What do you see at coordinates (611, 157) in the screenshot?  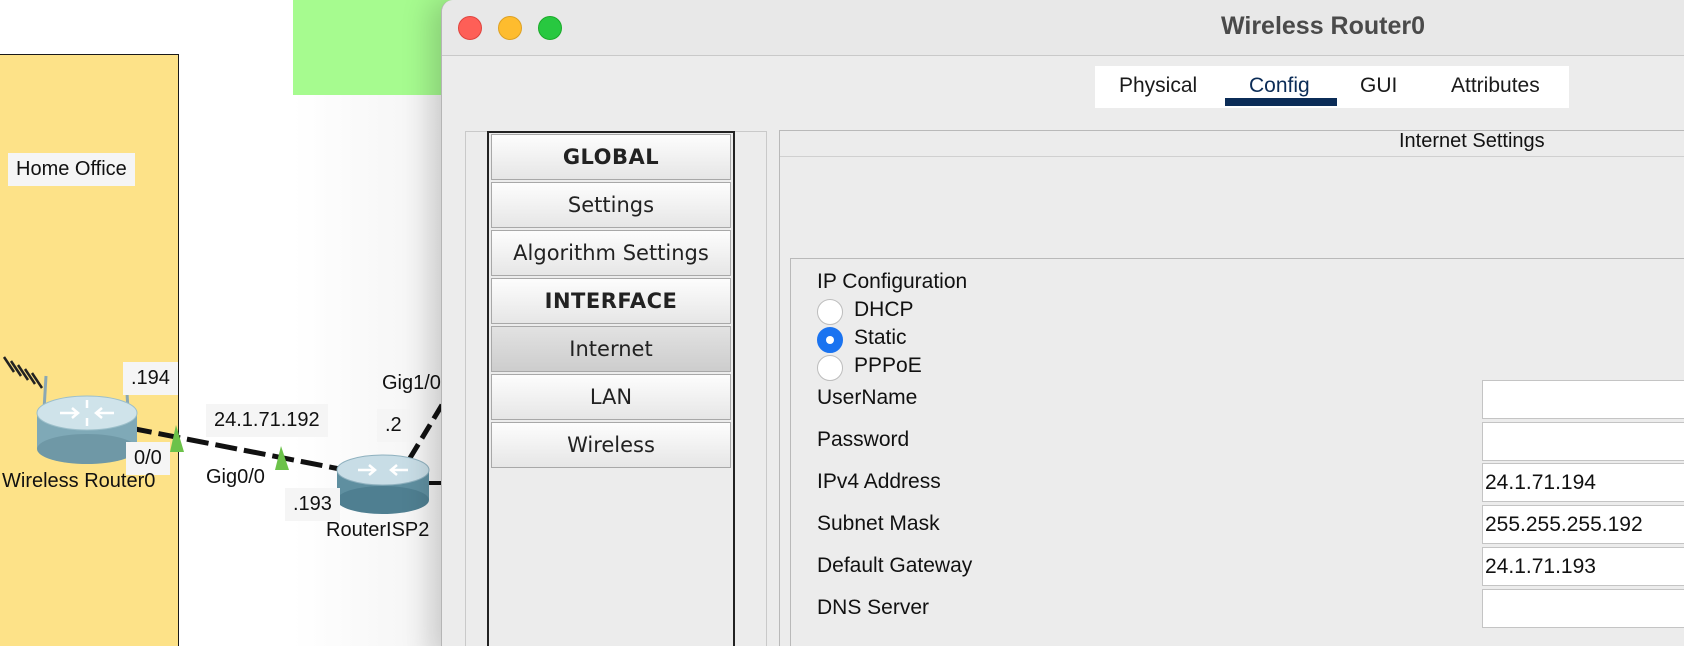 I see `nav-header-global: GLOBAL` at bounding box center [611, 157].